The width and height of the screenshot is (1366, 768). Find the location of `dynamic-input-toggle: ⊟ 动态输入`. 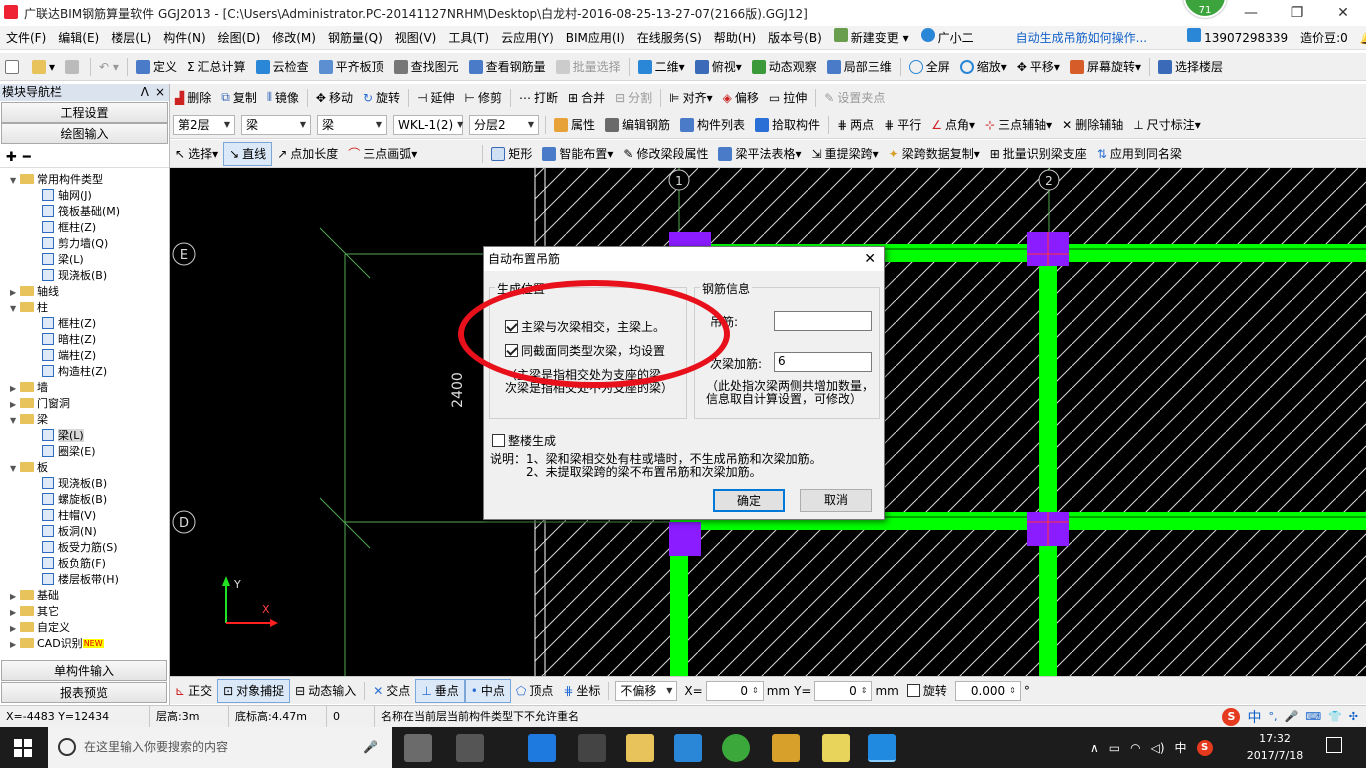

dynamic-input-toggle: ⊟ 动态输入 is located at coordinates (325, 691).